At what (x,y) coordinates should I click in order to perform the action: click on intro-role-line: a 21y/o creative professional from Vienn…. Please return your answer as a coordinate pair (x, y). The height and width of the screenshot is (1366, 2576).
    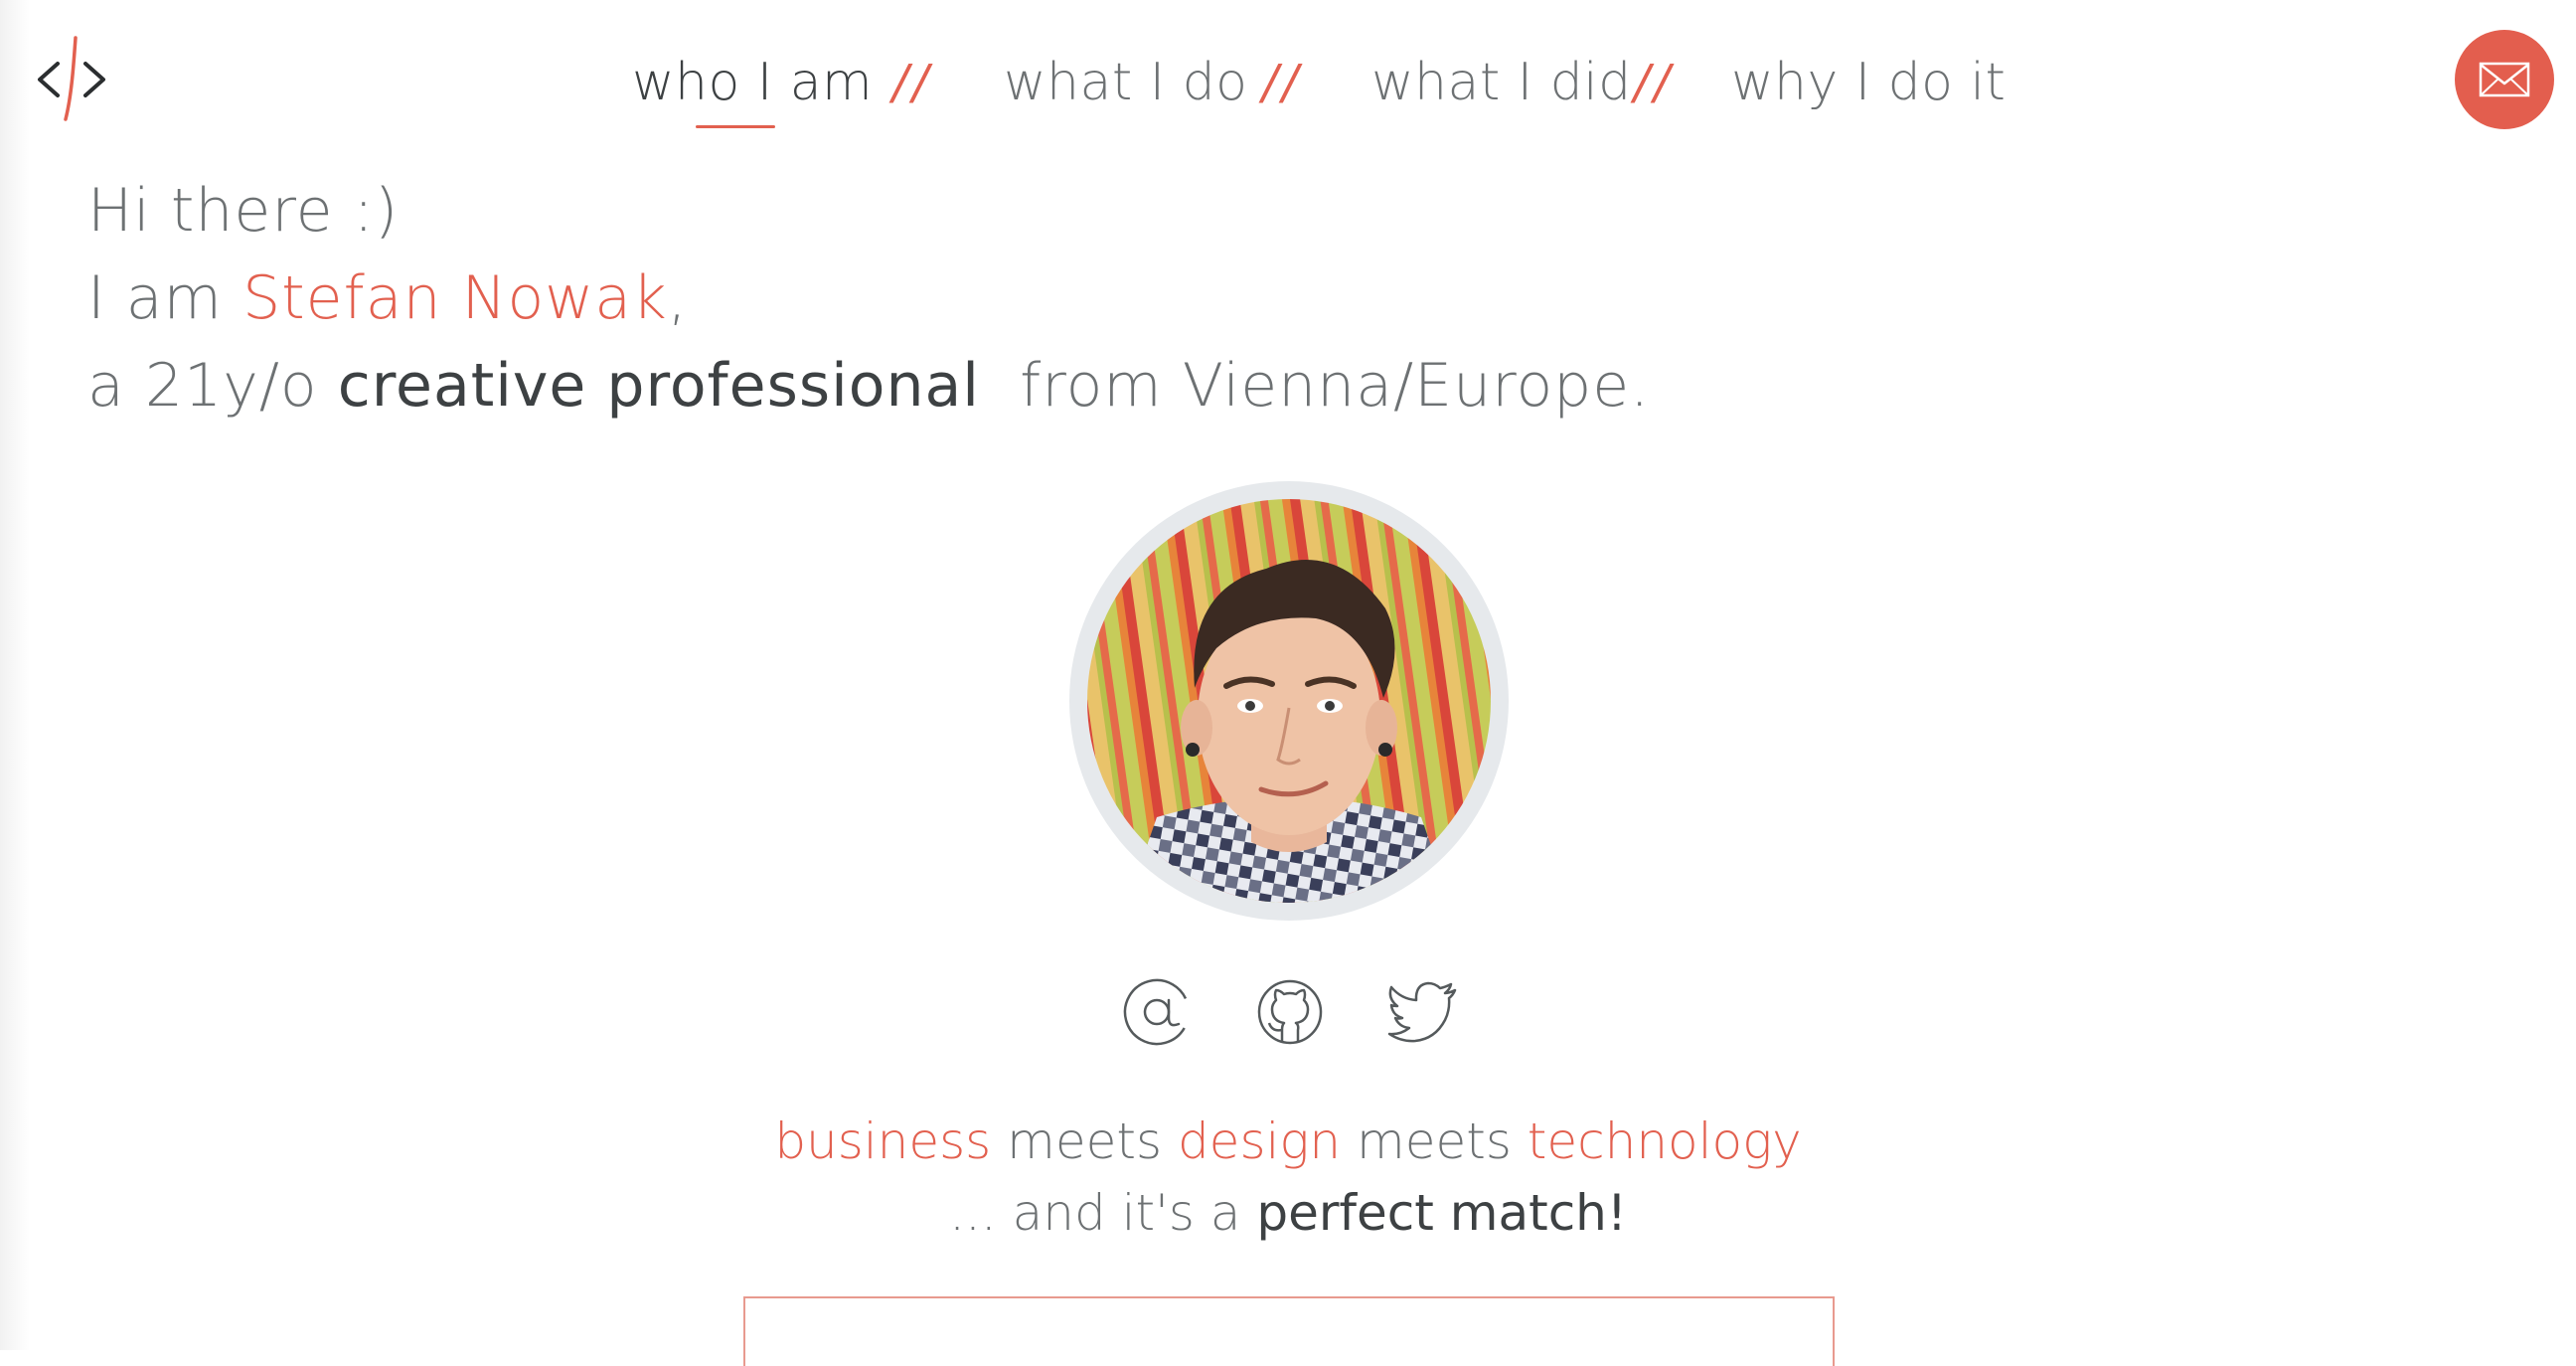
    Looking at the image, I should click on (868, 385).